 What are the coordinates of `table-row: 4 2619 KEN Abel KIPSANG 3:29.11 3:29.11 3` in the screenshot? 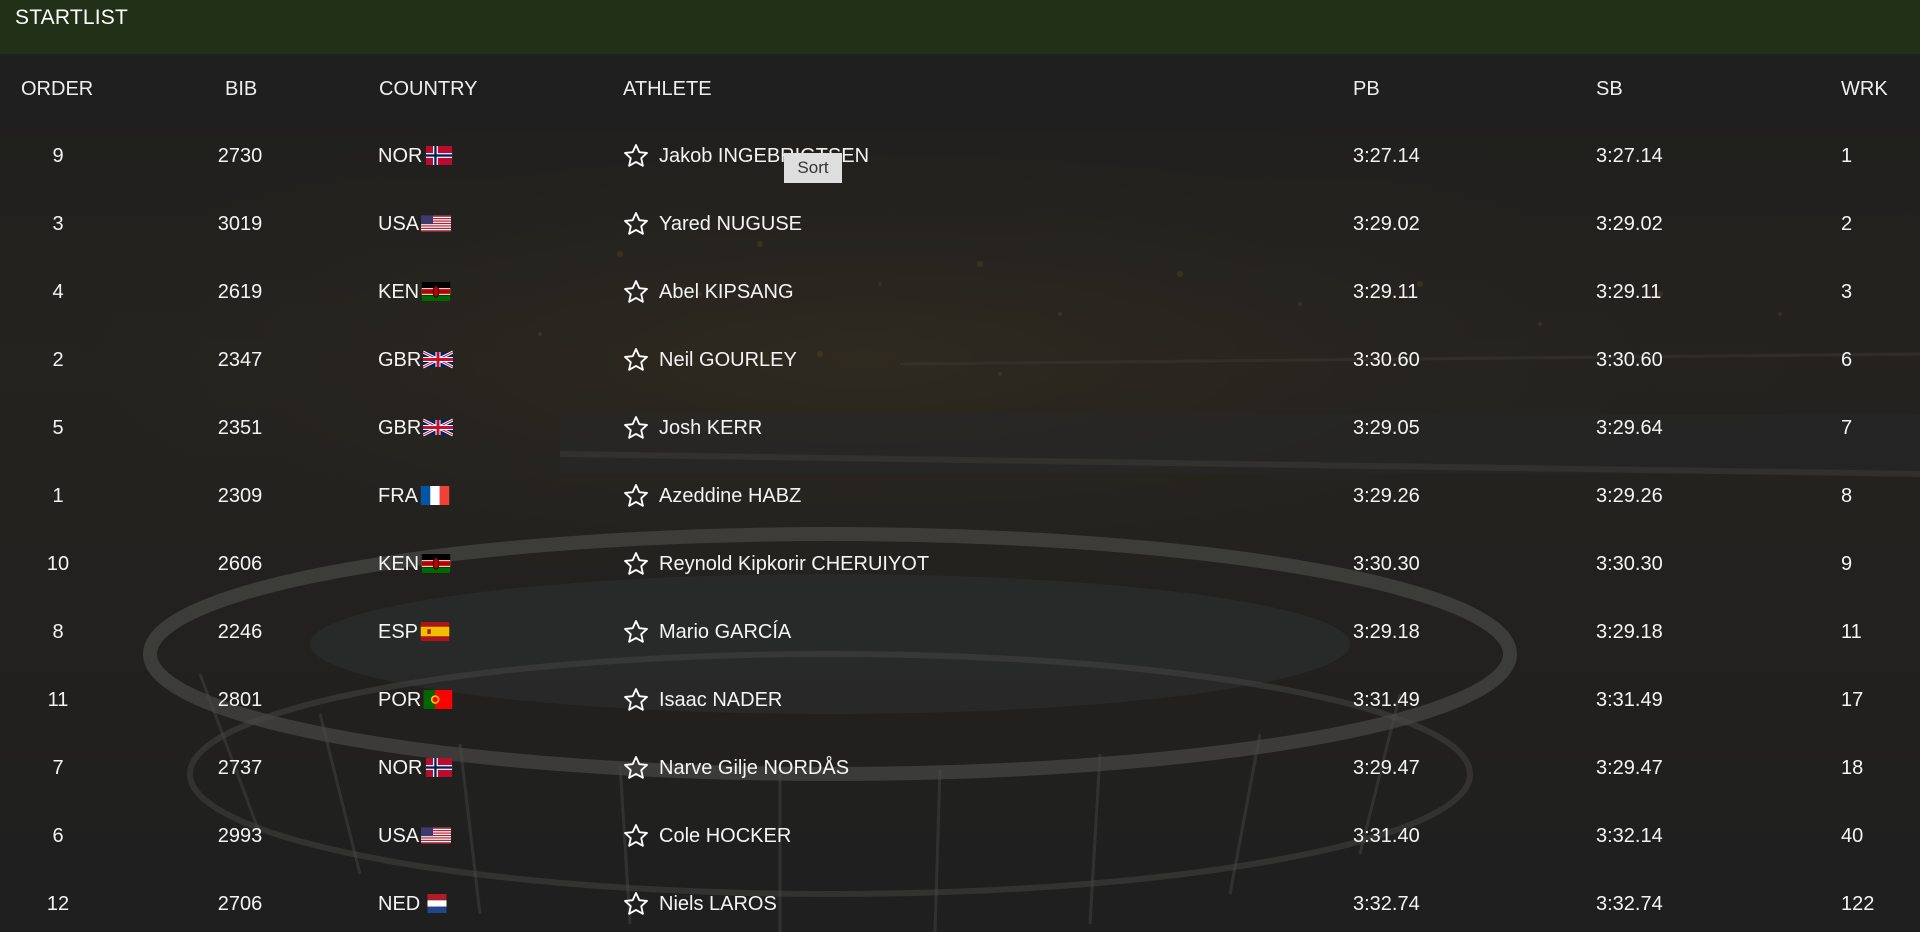 It's located at (960, 296).